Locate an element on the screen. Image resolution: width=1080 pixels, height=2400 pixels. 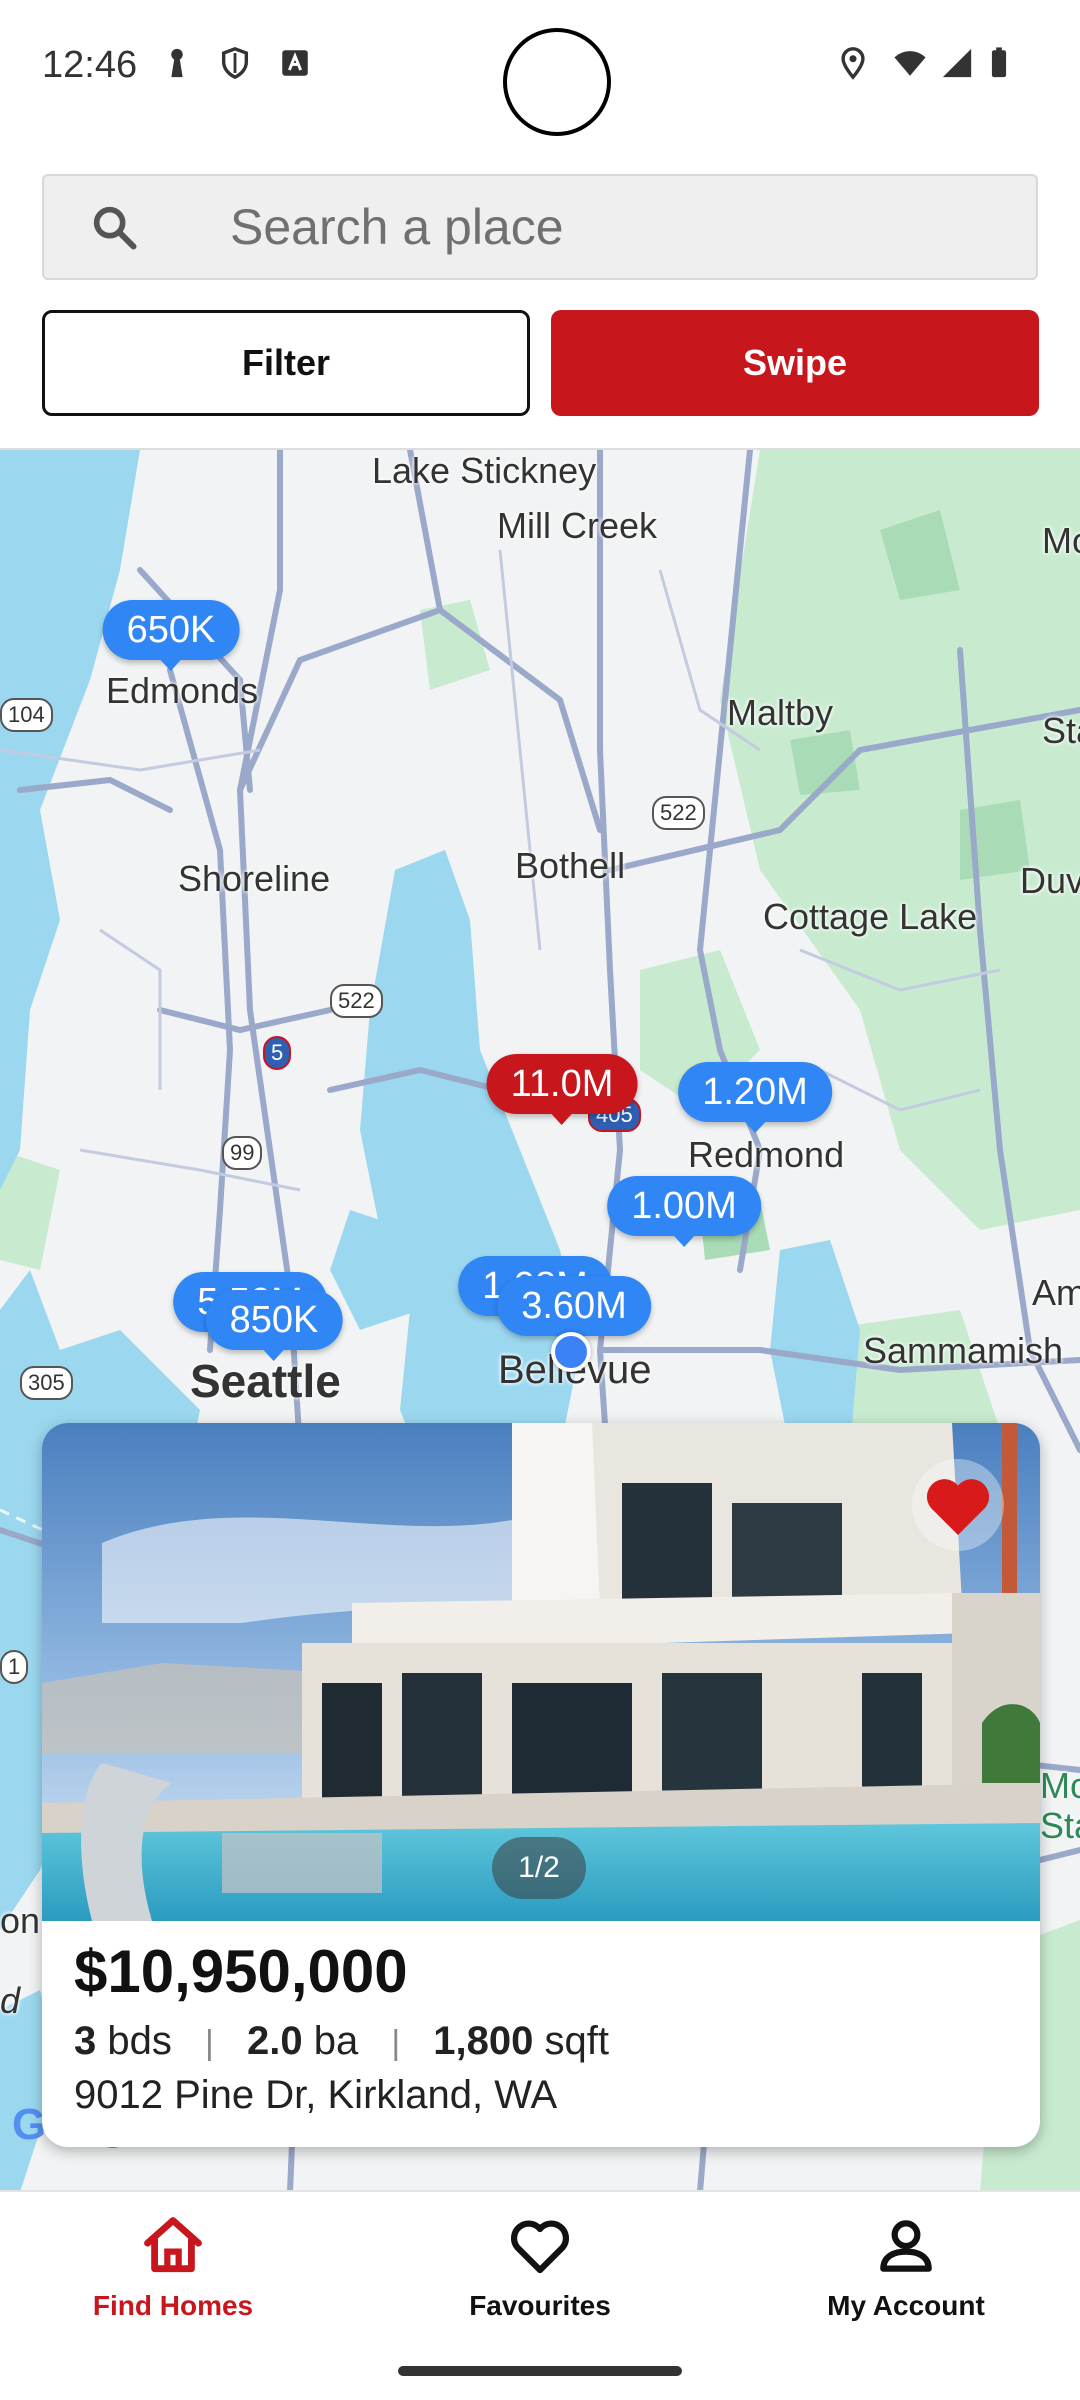
battery-icon is located at coordinates (999, 62).